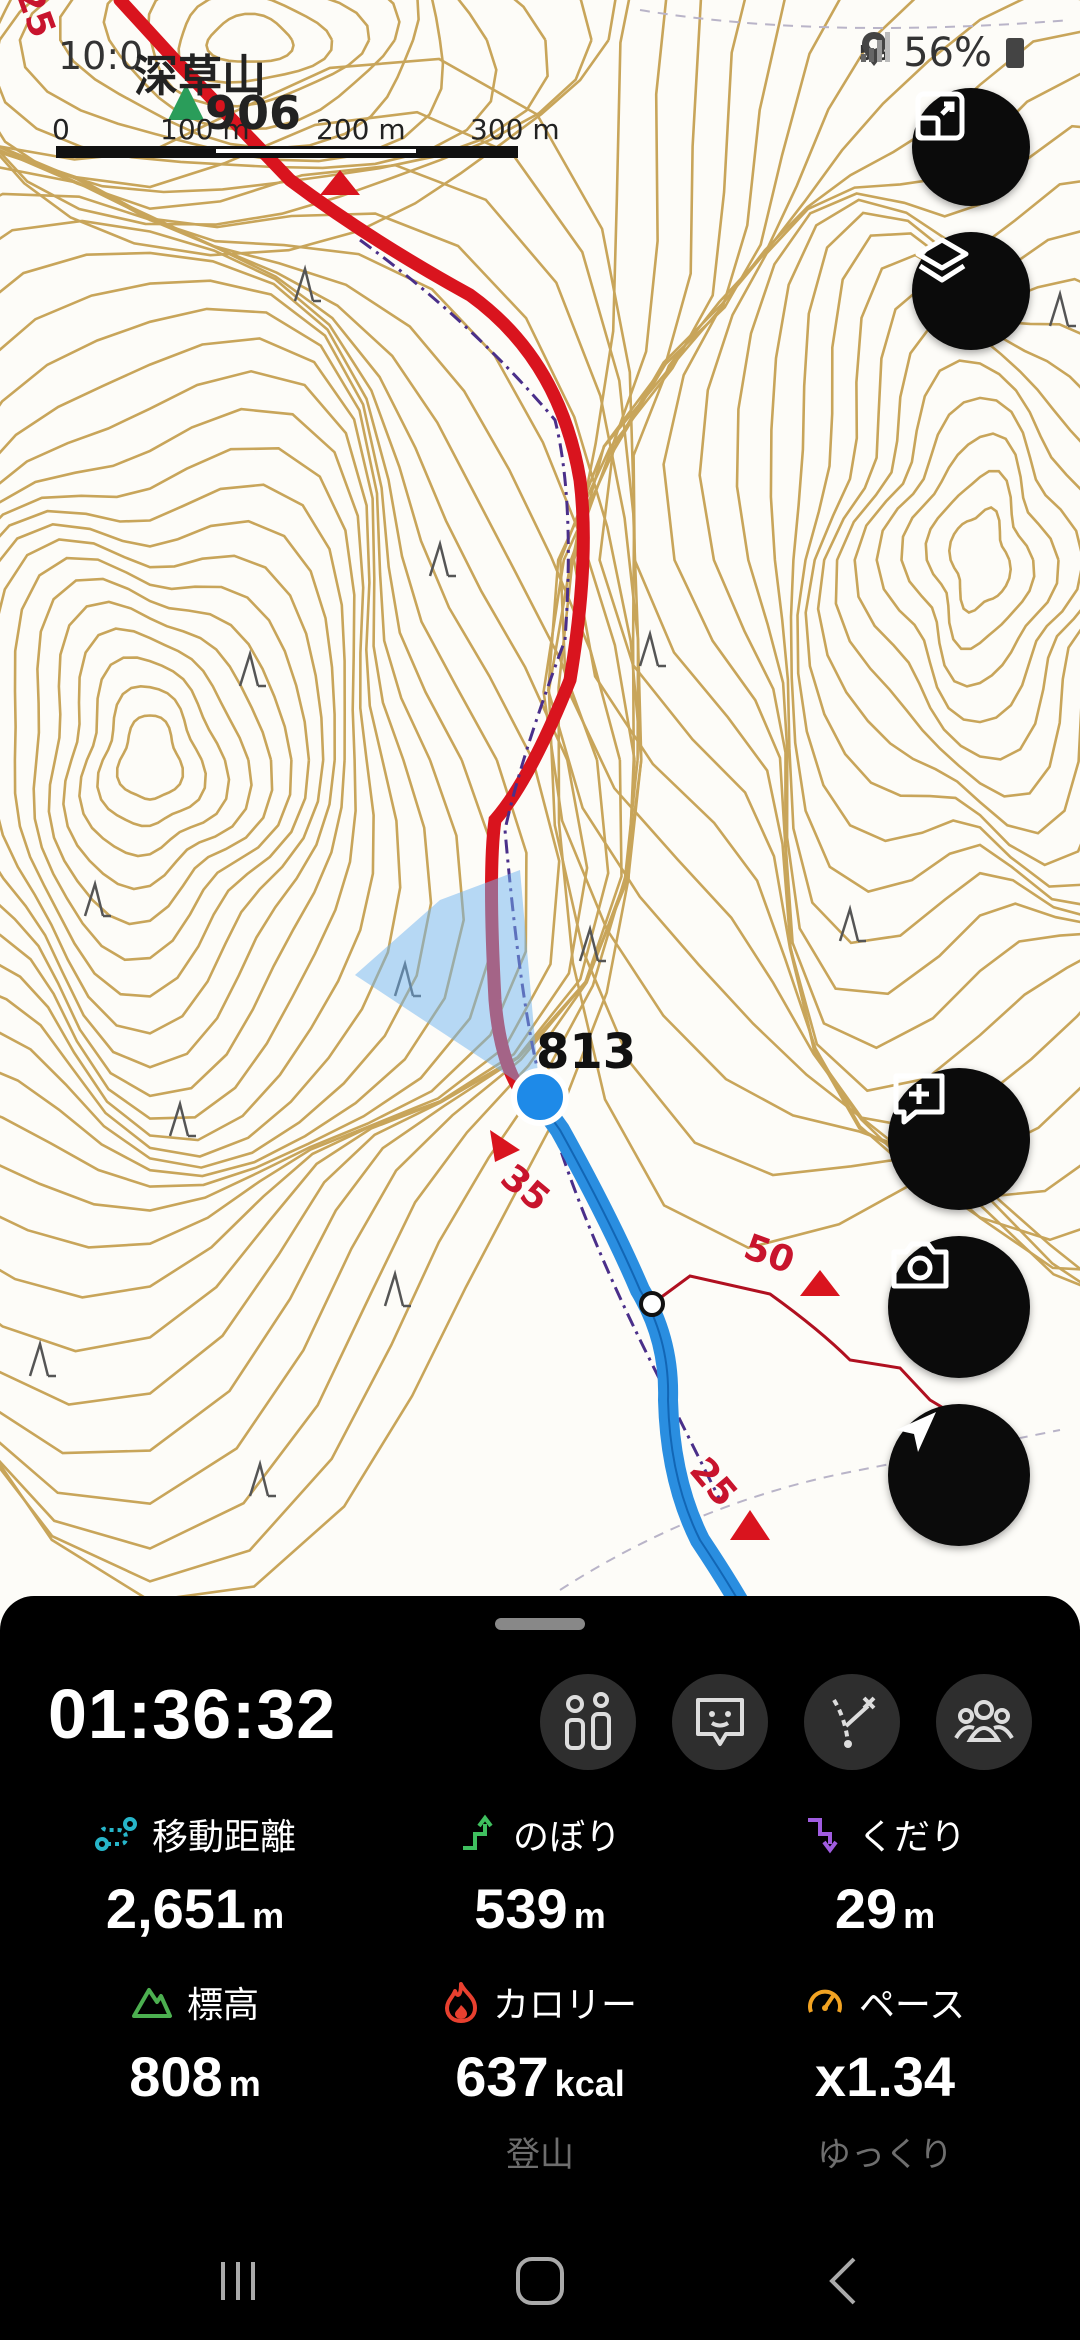  What do you see at coordinates (460, 2002) in the screenshot?
I see `flame-icon` at bounding box center [460, 2002].